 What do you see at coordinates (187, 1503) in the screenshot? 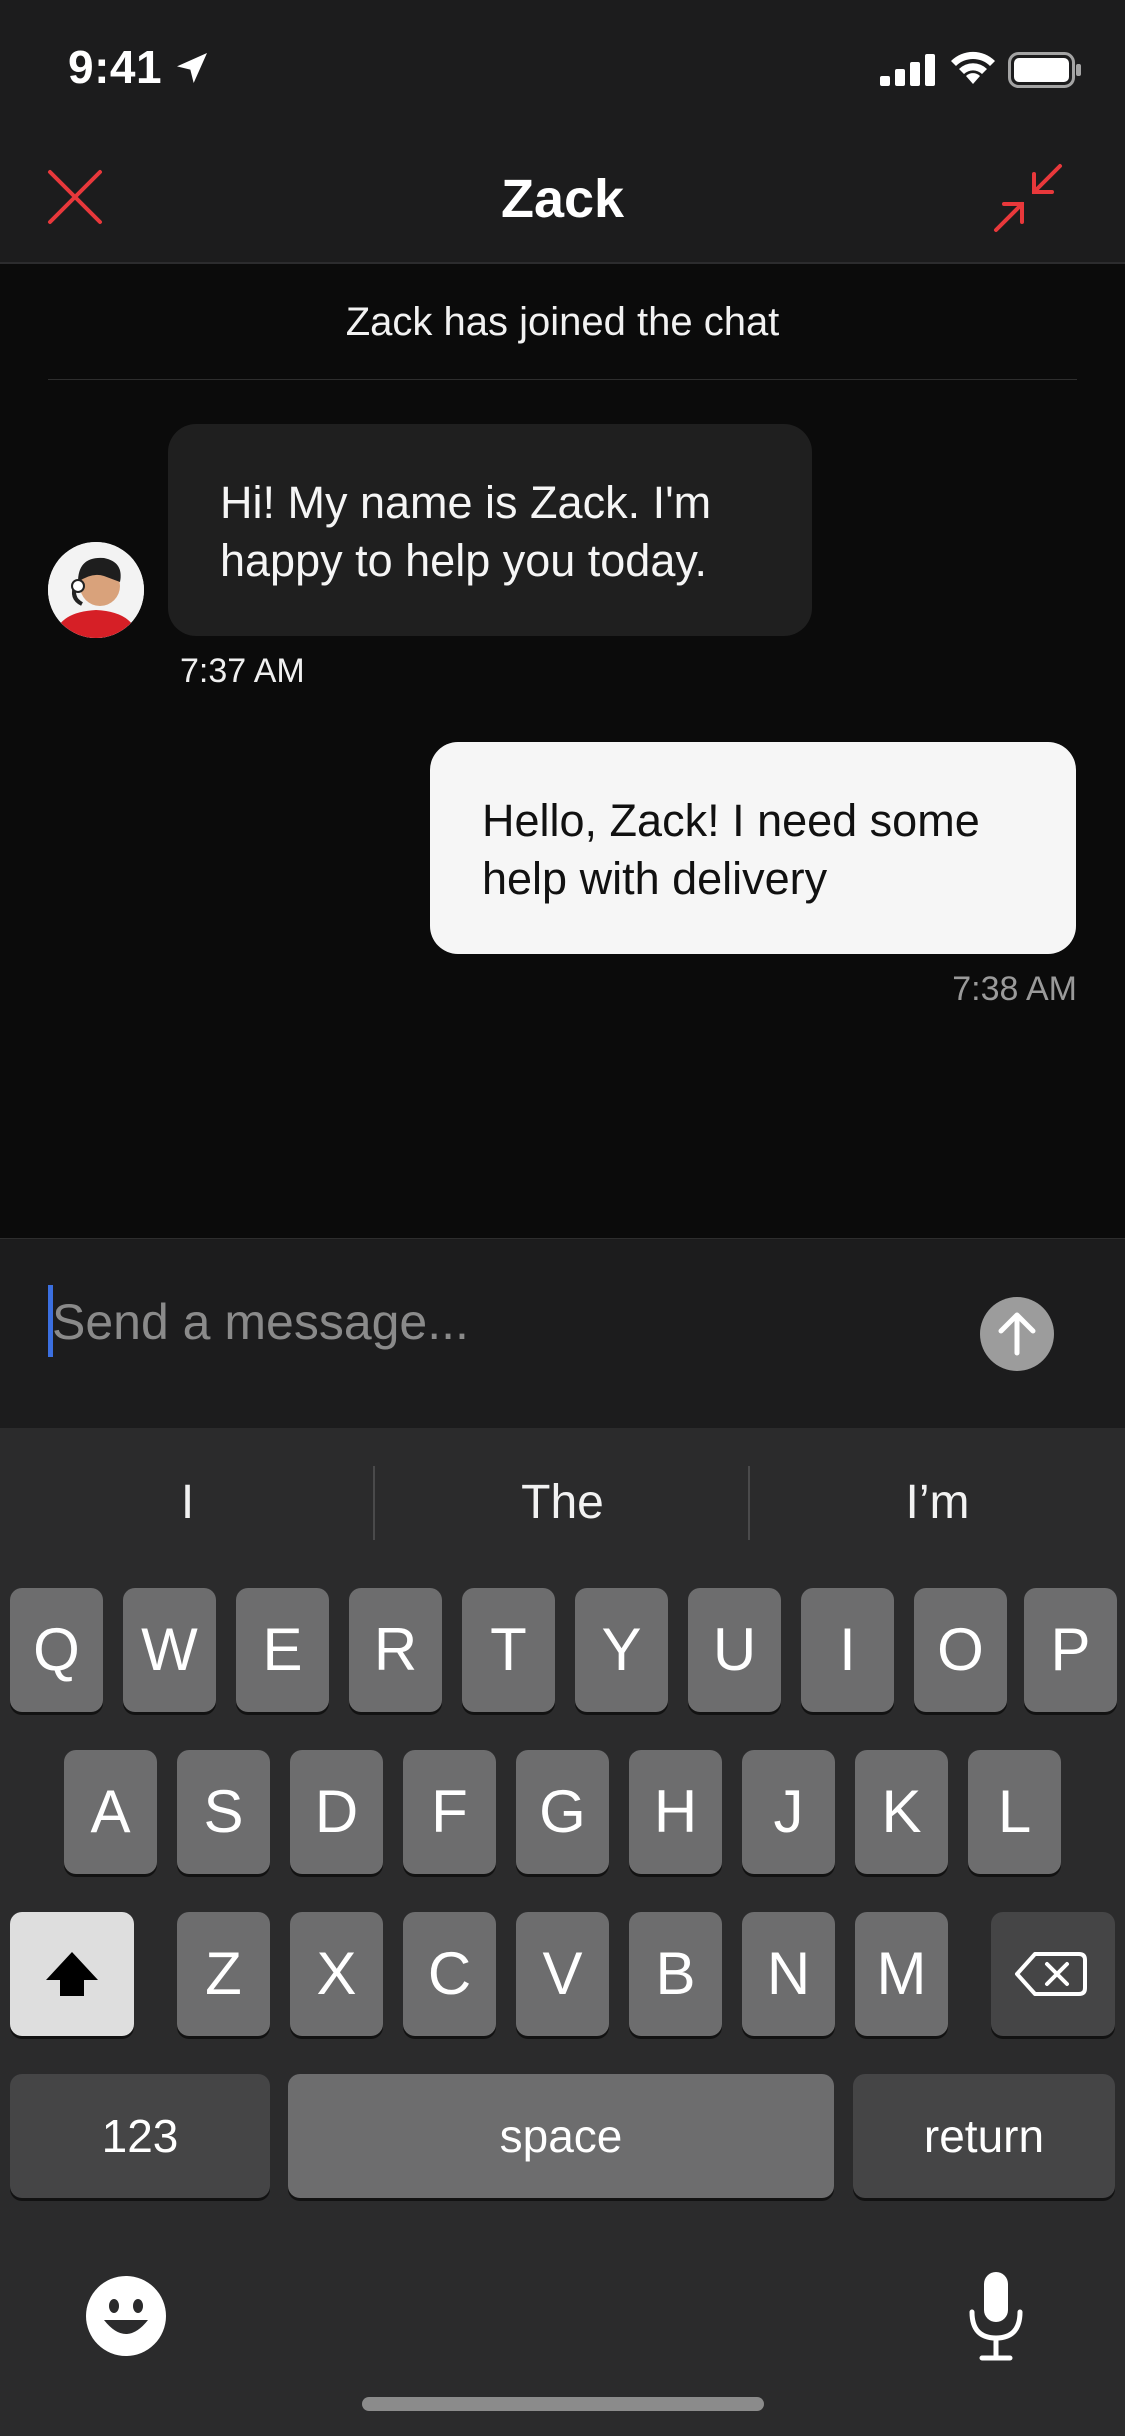
I see `suggestion-1: I` at bounding box center [187, 1503].